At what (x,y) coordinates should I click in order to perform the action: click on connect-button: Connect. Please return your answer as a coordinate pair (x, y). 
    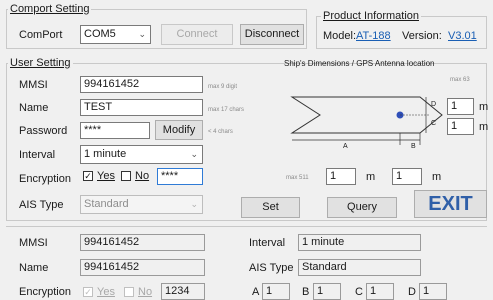
    Looking at the image, I should click on (197, 34).